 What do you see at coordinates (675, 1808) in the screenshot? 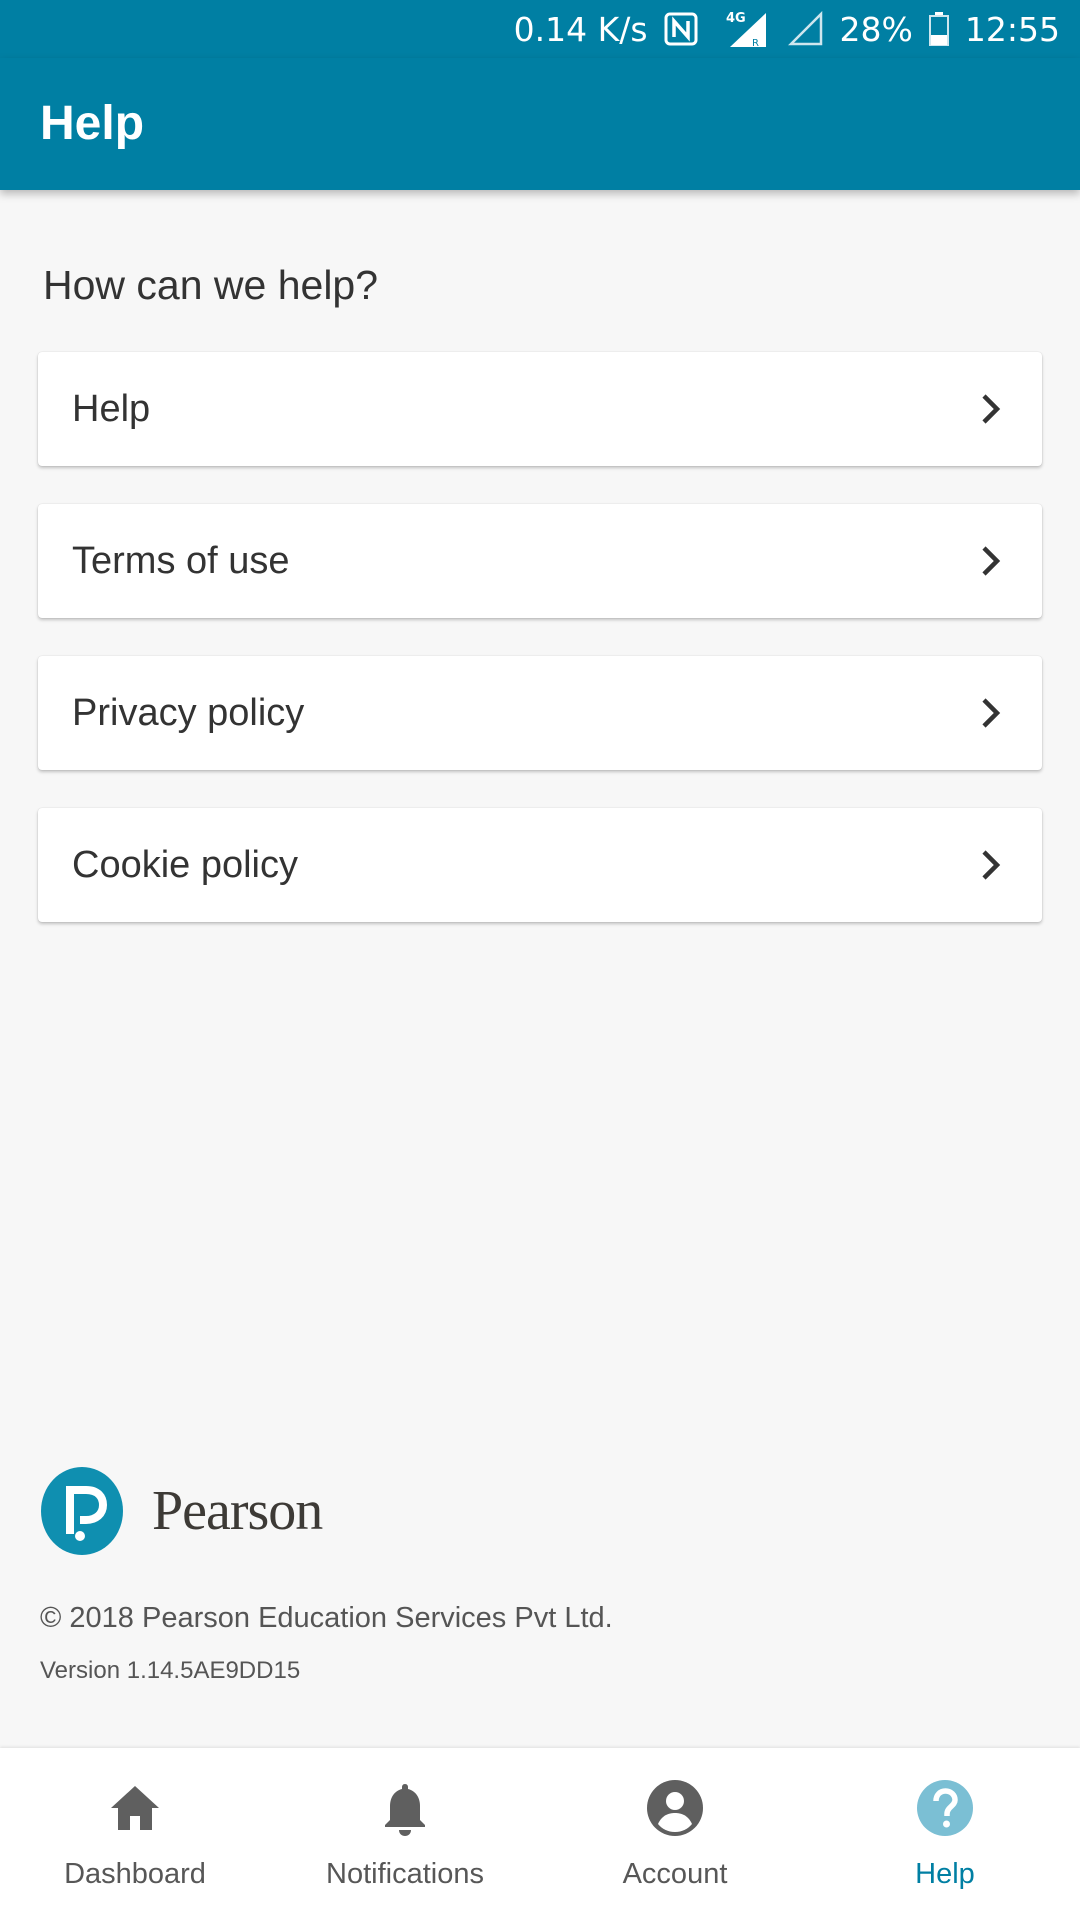
I see `account-icon` at bounding box center [675, 1808].